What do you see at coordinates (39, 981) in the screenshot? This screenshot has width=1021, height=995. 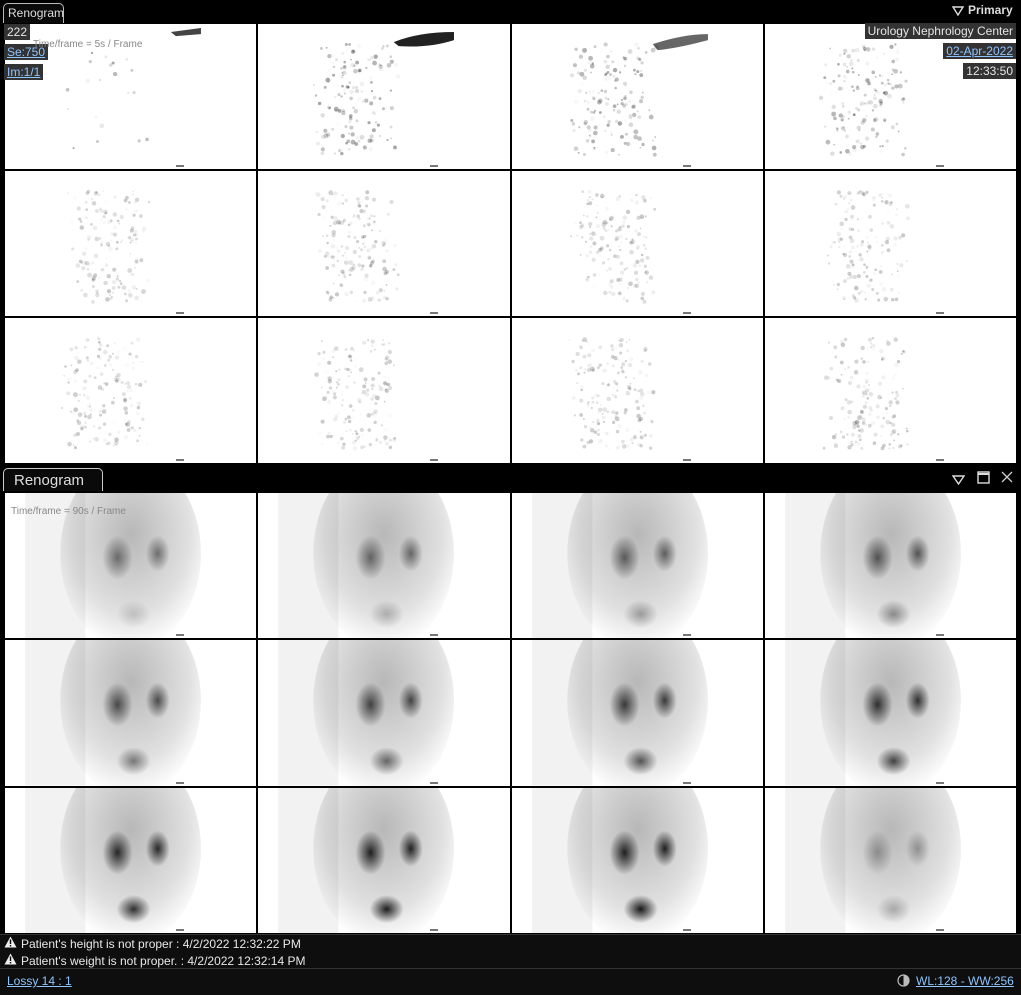 I see `compression-link: Lossy 14 : 1` at bounding box center [39, 981].